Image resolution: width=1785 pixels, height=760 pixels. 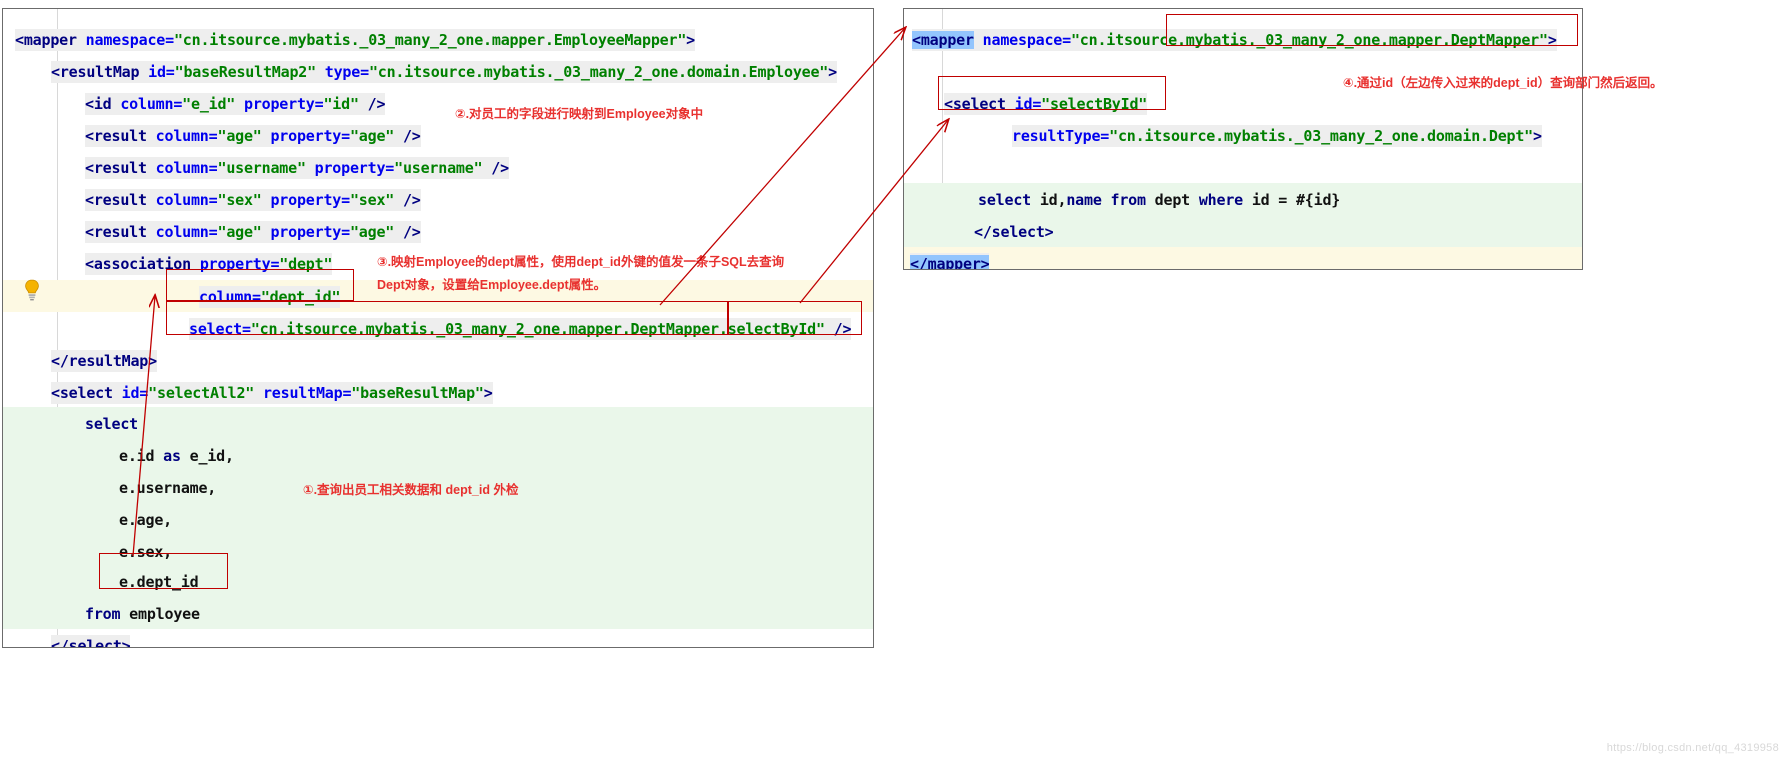 I want to click on code-line: <id column="e_id" property="id" />, so click(x=235, y=104).